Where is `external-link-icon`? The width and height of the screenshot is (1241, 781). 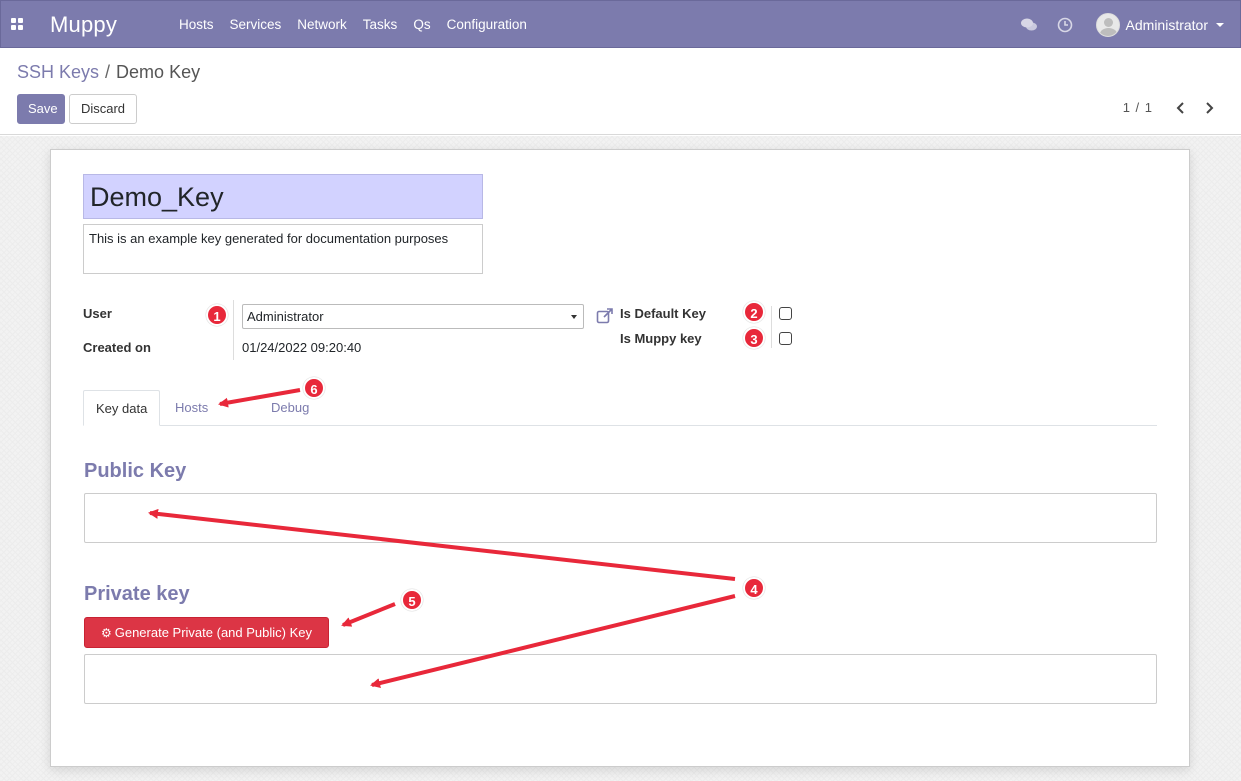
external-link-icon is located at coordinates (605, 316).